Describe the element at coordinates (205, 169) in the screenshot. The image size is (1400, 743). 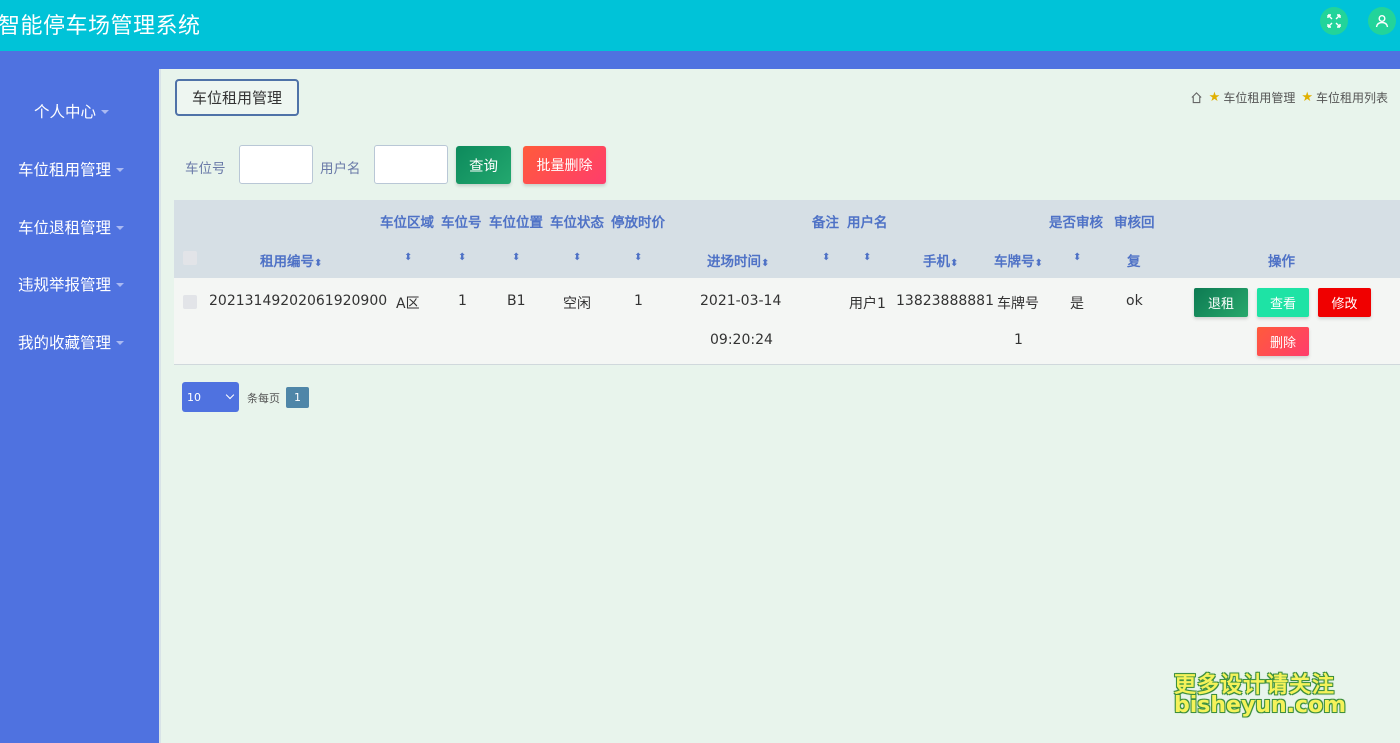
I see `space-no-label: 车位号` at that location.